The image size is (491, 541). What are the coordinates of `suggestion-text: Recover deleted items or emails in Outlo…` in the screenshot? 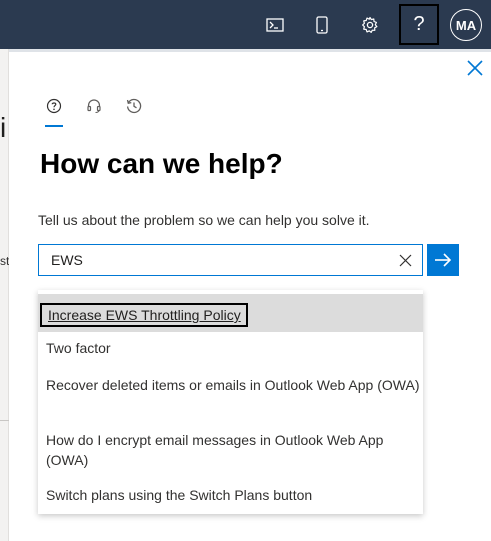 It's located at (233, 385).